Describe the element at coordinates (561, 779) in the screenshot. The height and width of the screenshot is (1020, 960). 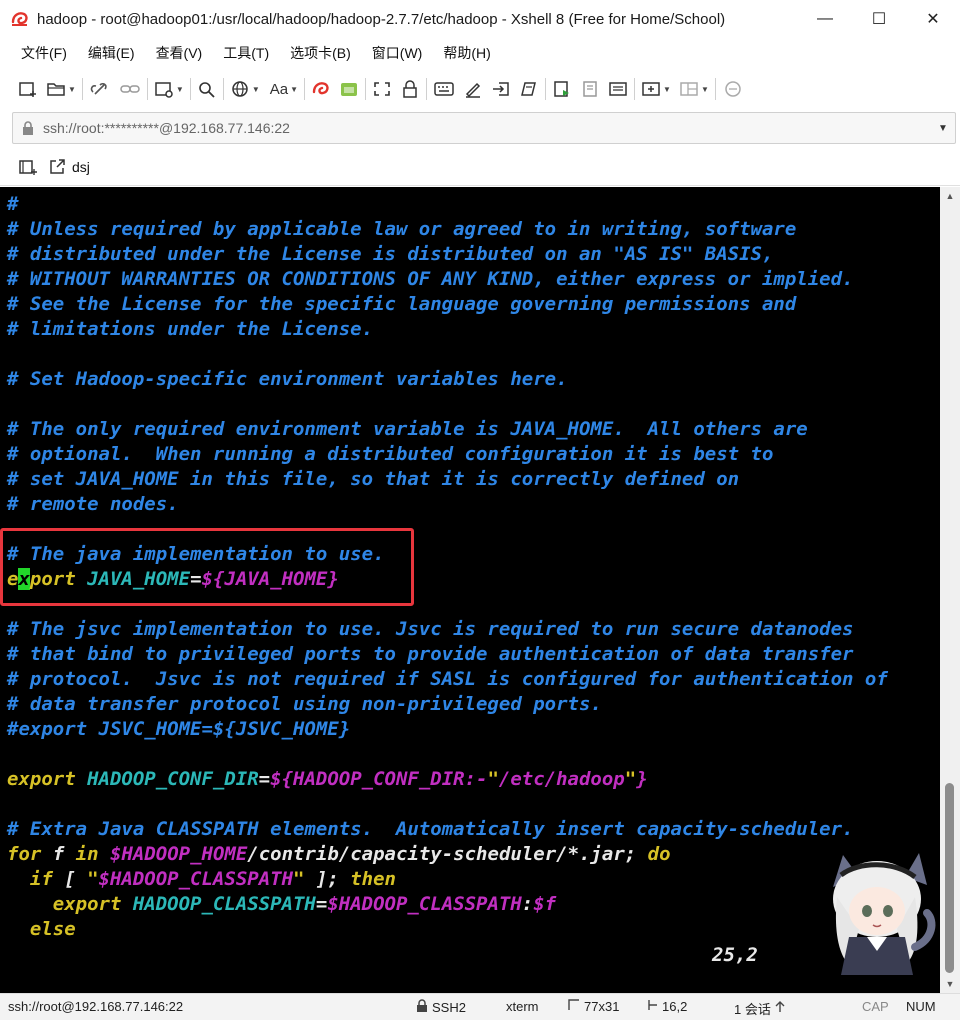
I see `token-string: /etc/hadoop` at that location.